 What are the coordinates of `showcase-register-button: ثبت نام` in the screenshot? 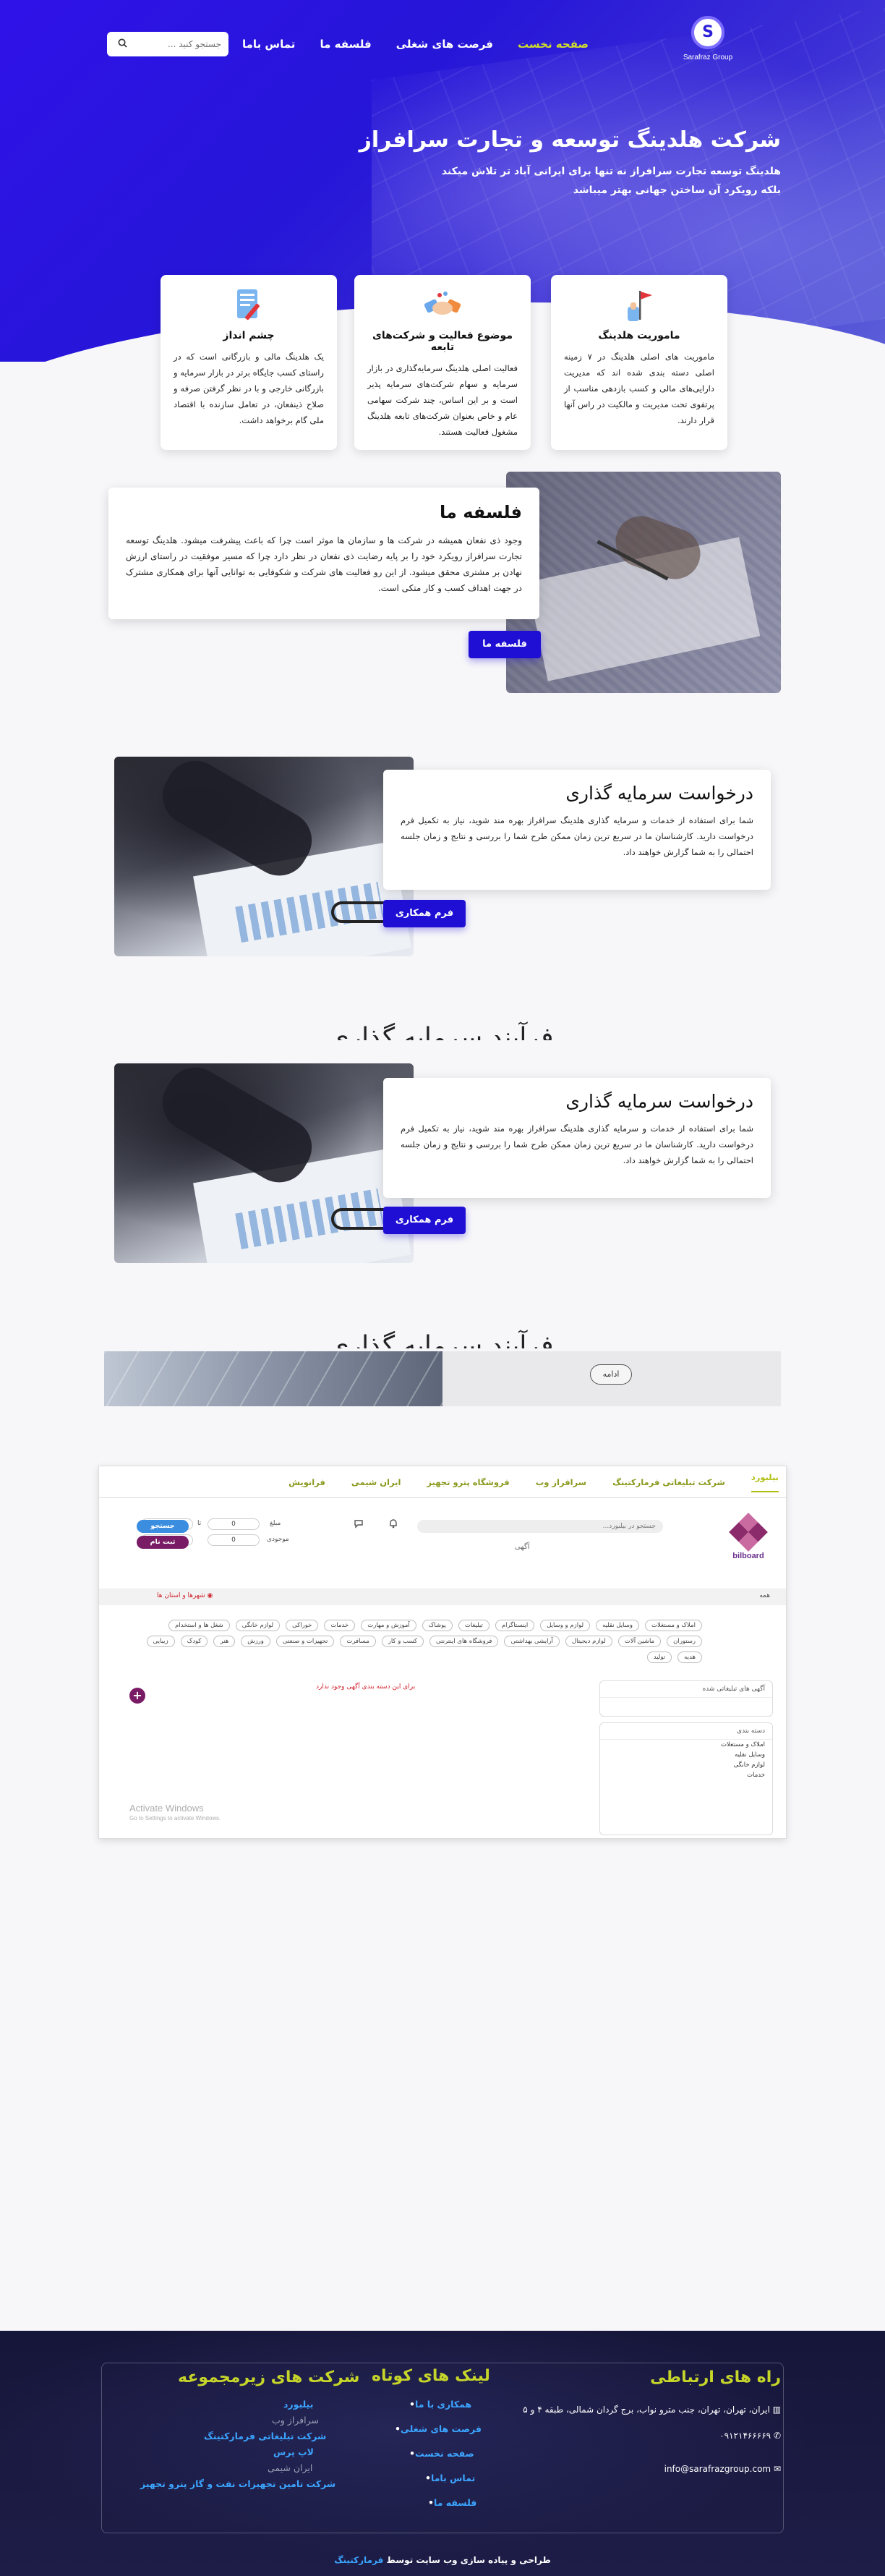 It's located at (163, 1542).